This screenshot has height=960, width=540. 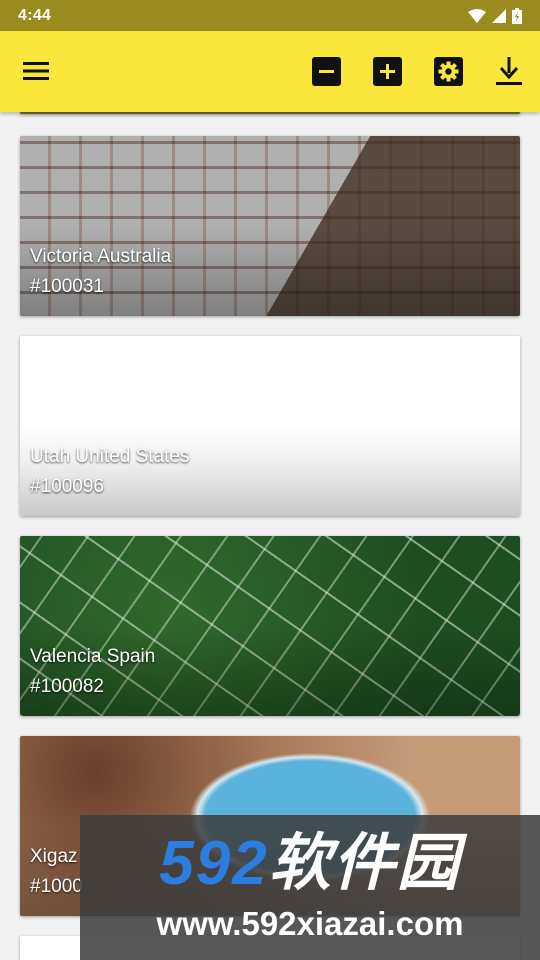 I want to click on app-toolbar, so click(x=270, y=71).